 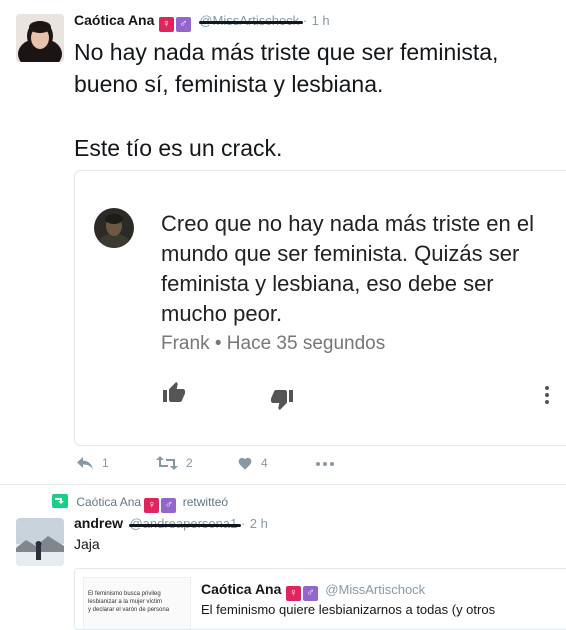 I want to click on retweet-count: 2, so click(x=189, y=463).